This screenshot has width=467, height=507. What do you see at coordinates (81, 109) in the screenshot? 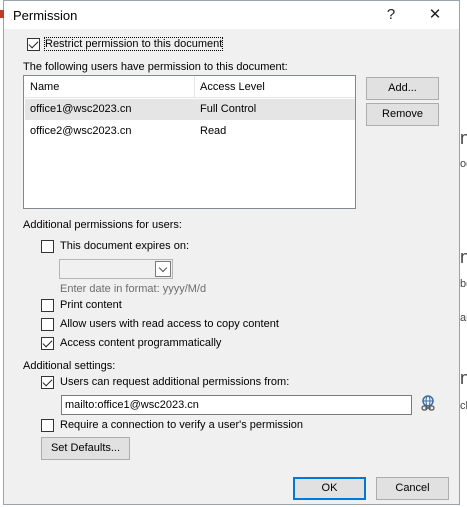
I see `user-name: office1@wsc2023.cn` at bounding box center [81, 109].